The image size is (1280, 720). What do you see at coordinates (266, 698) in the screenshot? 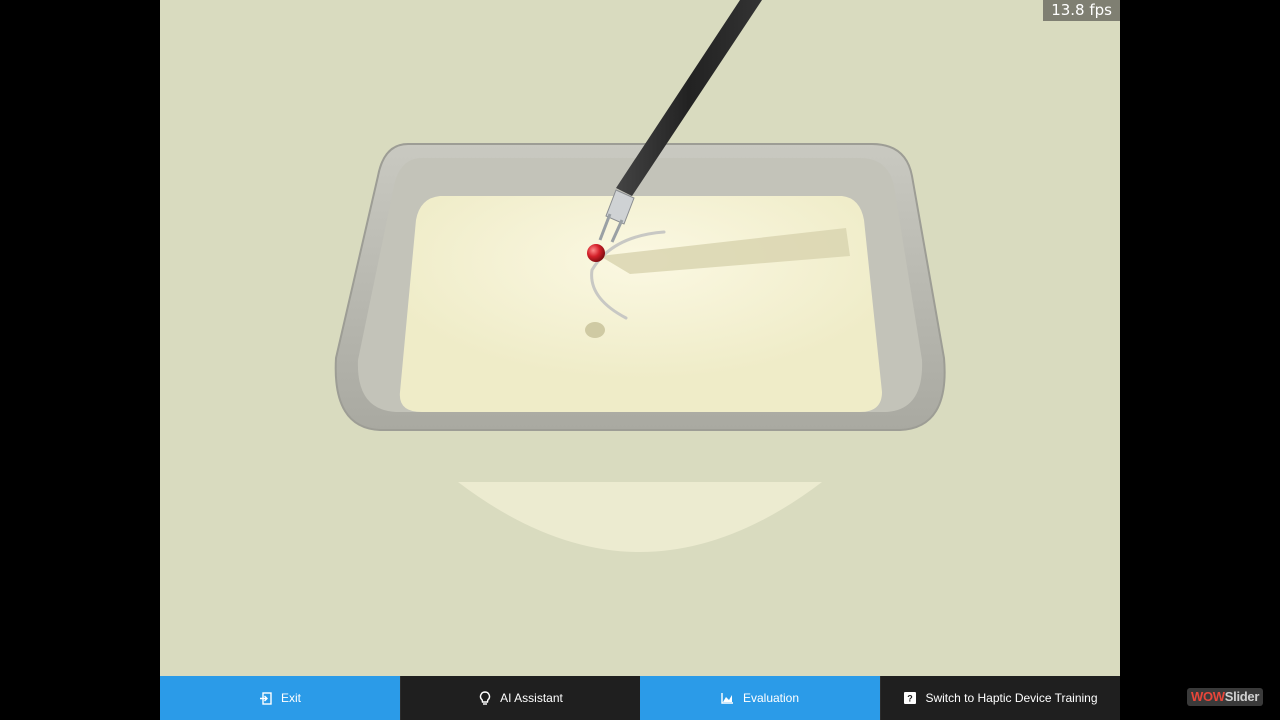
I see `exit-icon` at bounding box center [266, 698].